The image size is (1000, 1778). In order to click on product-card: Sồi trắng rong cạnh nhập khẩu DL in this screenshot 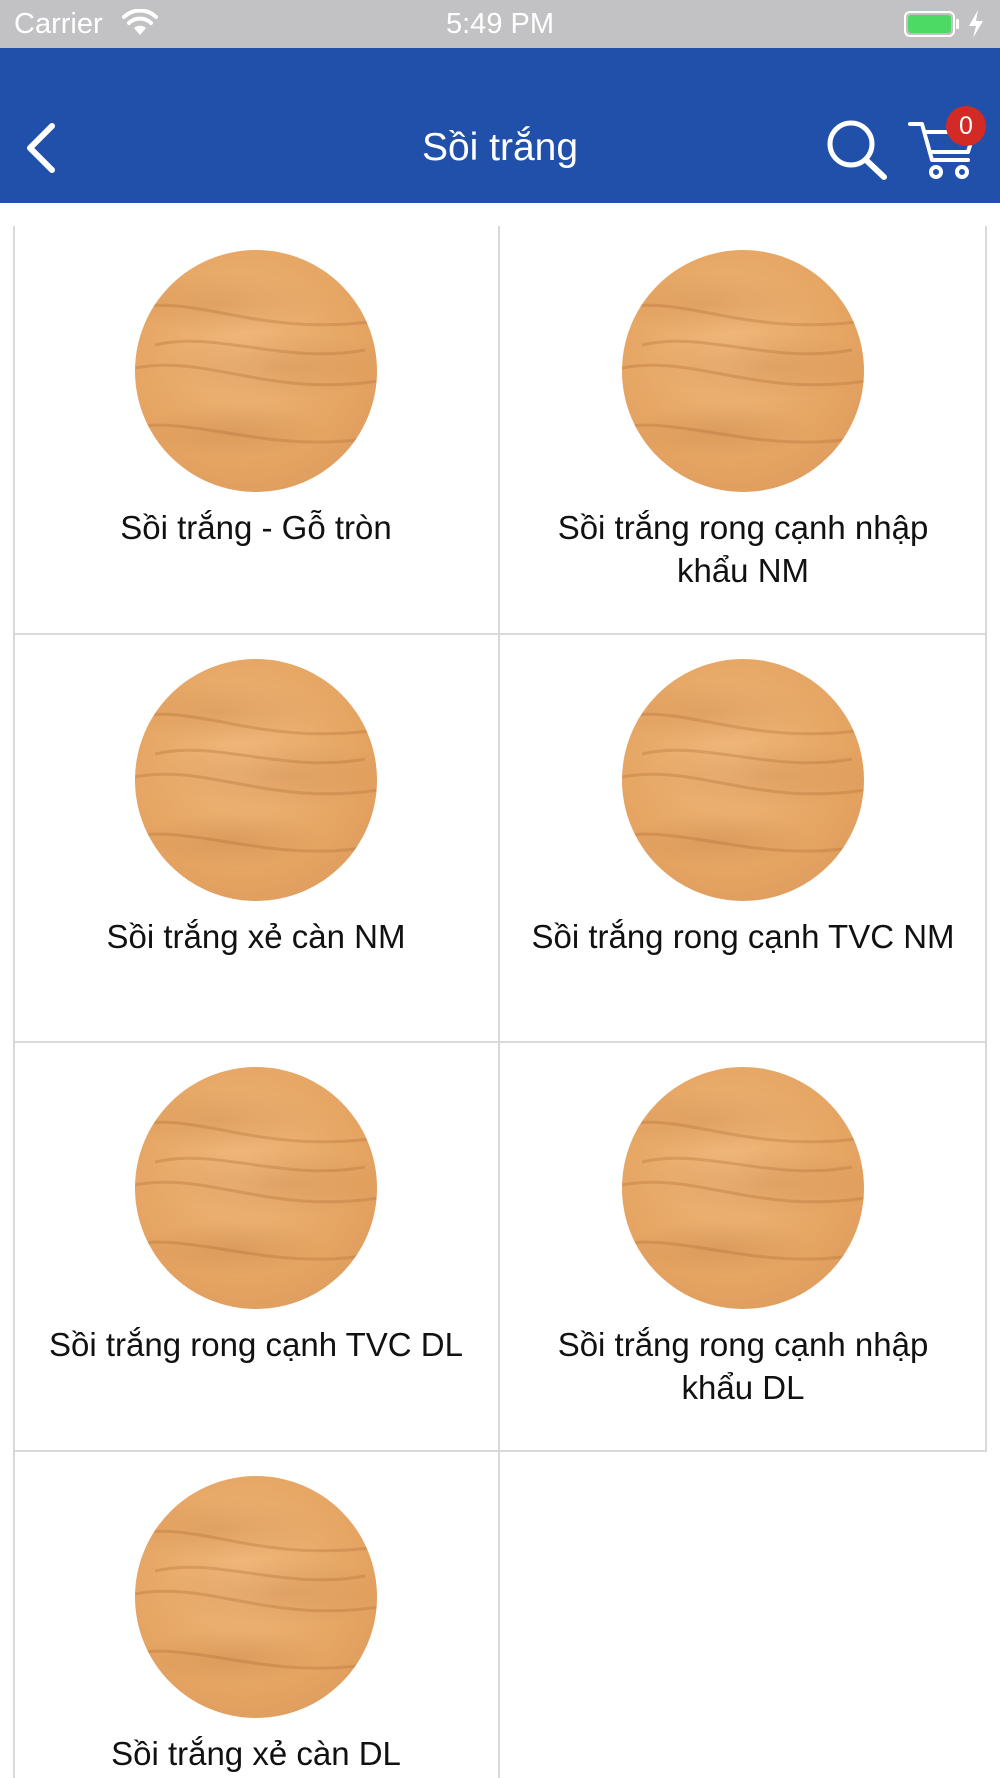, I will do `click(743, 1247)`.